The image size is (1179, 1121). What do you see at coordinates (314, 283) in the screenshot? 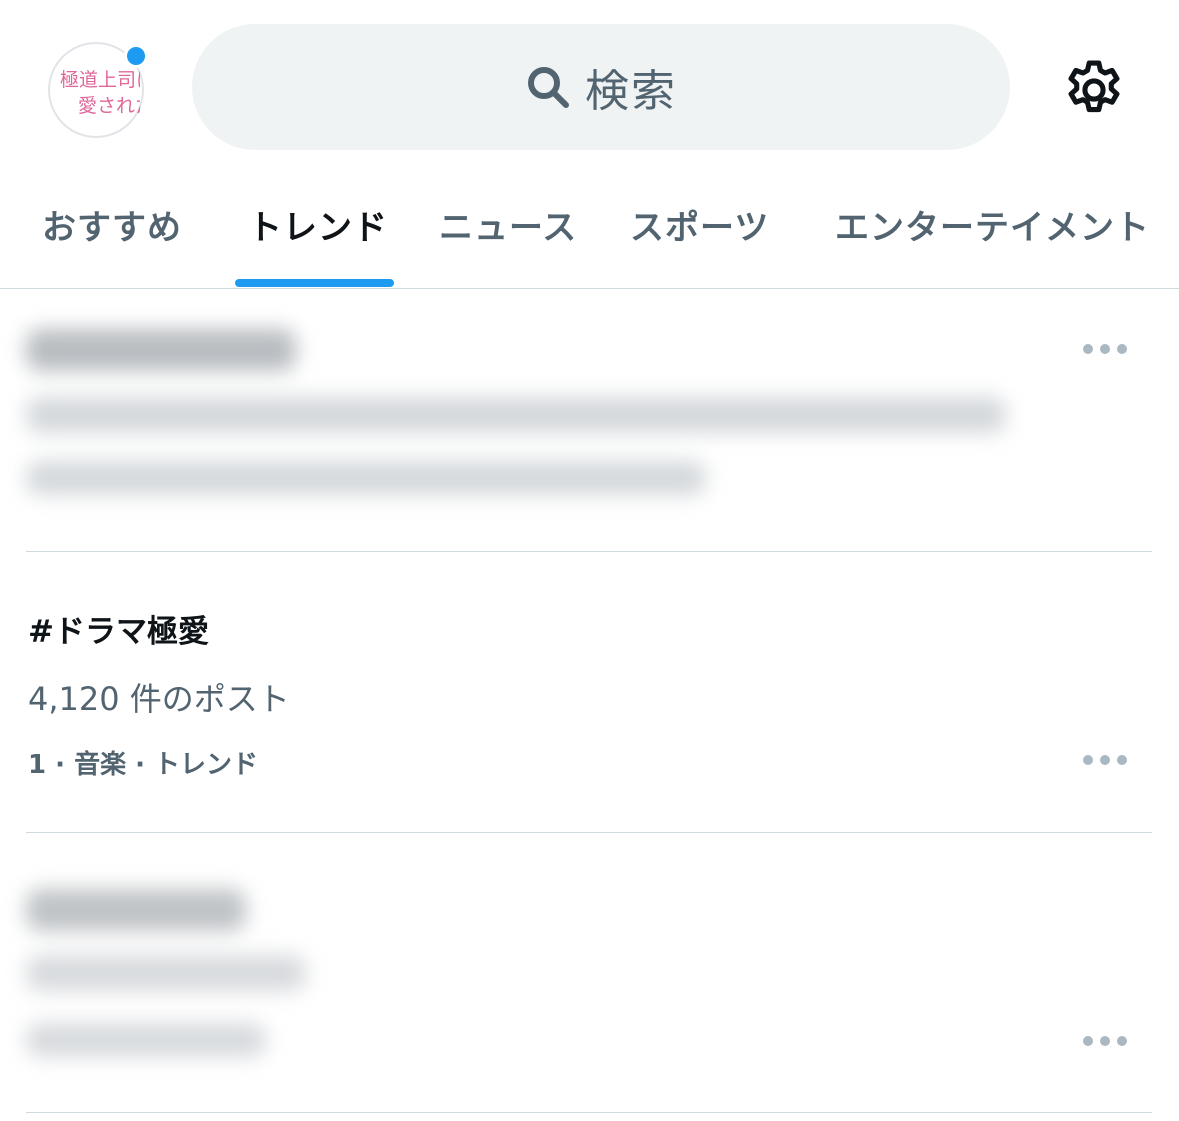
I see `active-tab-indicator` at bounding box center [314, 283].